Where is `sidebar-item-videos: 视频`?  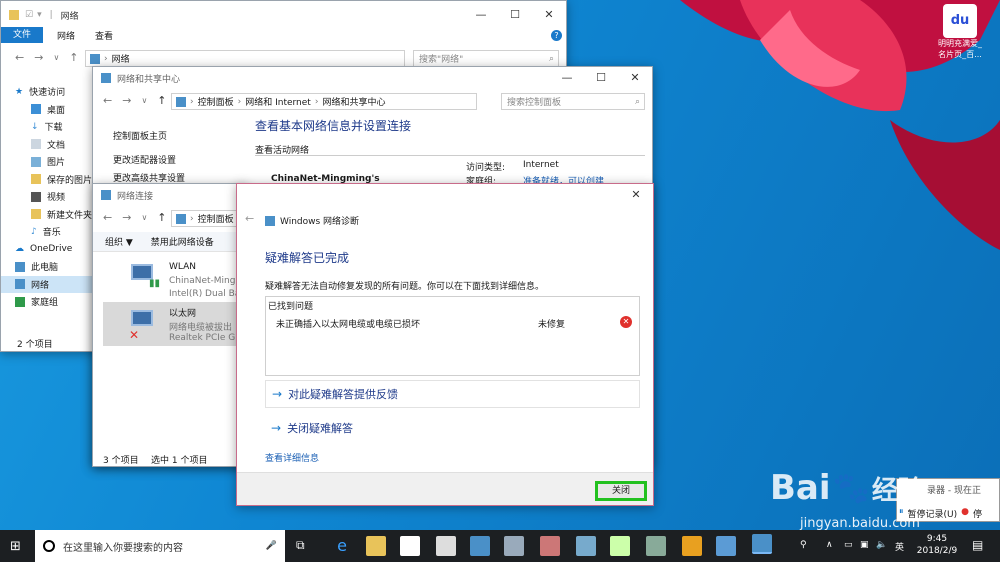
sidebar-item-videos: 视频 is located at coordinates (47, 197).